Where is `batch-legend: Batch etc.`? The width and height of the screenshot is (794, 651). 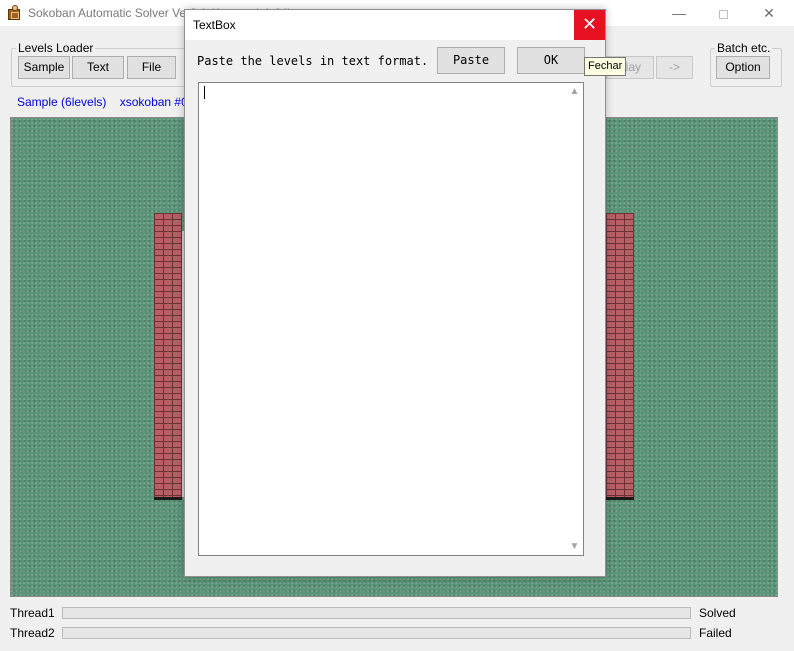 batch-legend: Batch etc. is located at coordinates (744, 48).